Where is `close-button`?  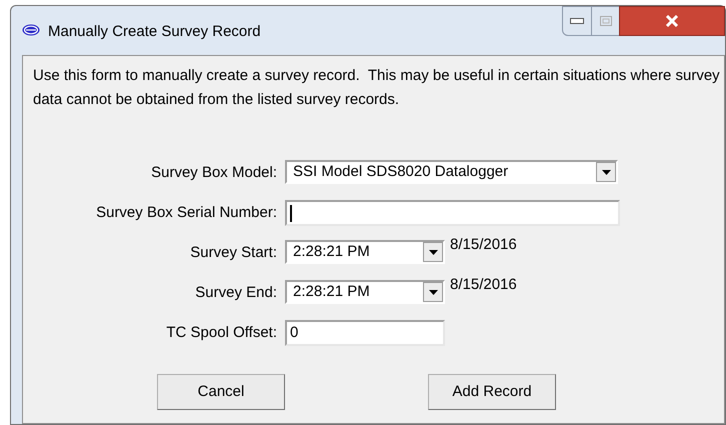 close-button is located at coordinates (672, 21).